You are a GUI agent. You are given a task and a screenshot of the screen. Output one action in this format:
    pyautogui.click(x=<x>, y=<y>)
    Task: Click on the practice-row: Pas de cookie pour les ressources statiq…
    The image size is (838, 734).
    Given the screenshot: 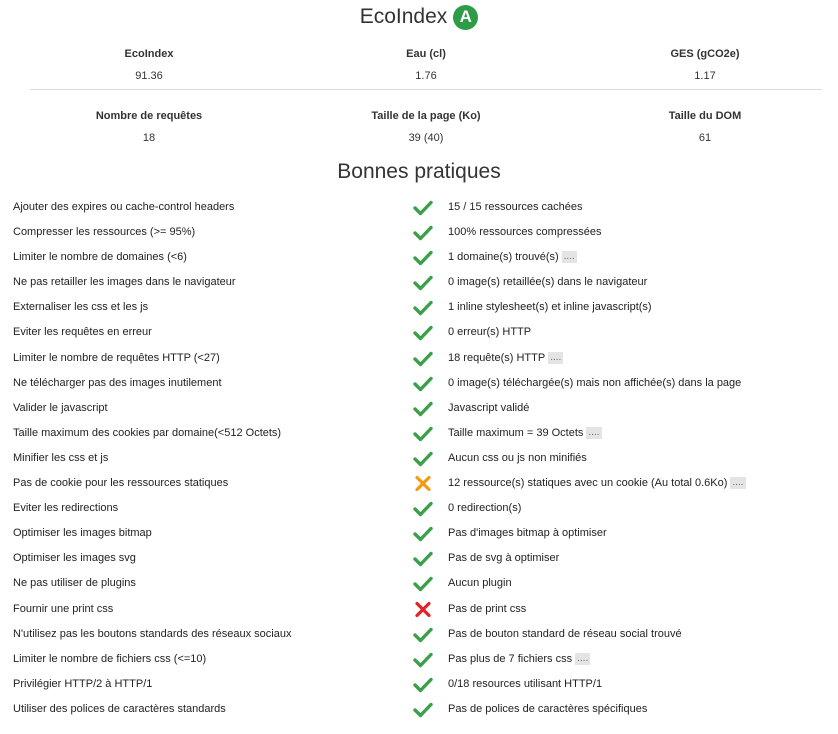 What is the action you would take?
    pyautogui.click(x=419, y=483)
    